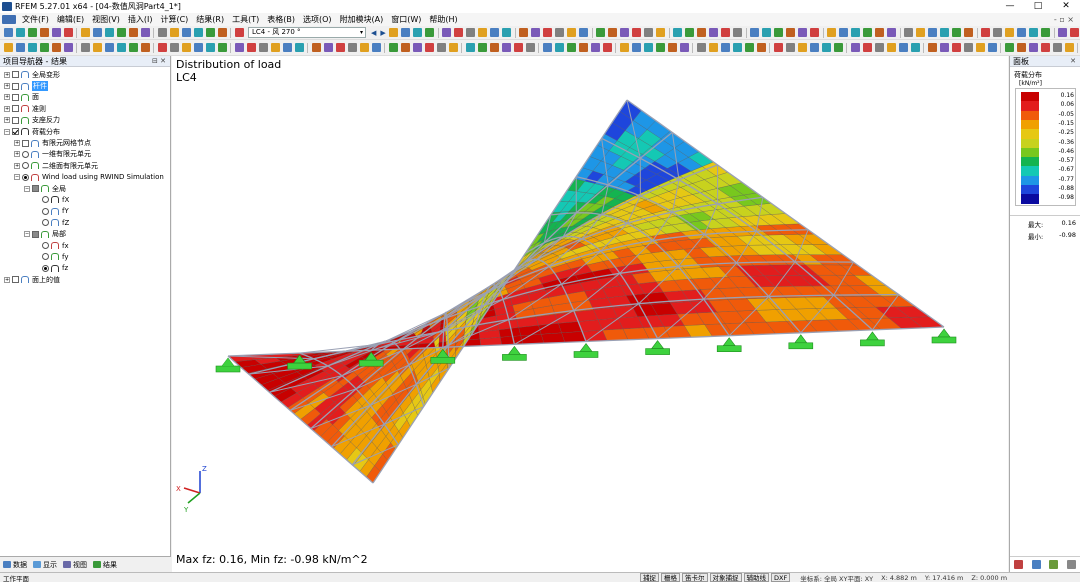 The image size is (1080, 582). What do you see at coordinates (85, 108) in the screenshot?
I see `tree-item: + 准则` at bounding box center [85, 108].